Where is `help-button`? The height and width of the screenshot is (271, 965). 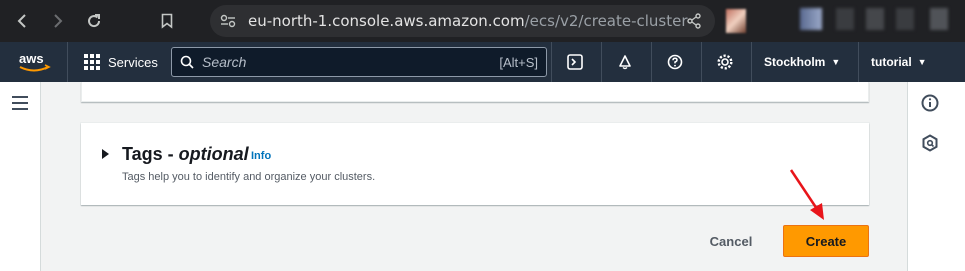 help-button is located at coordinates (674, 62).